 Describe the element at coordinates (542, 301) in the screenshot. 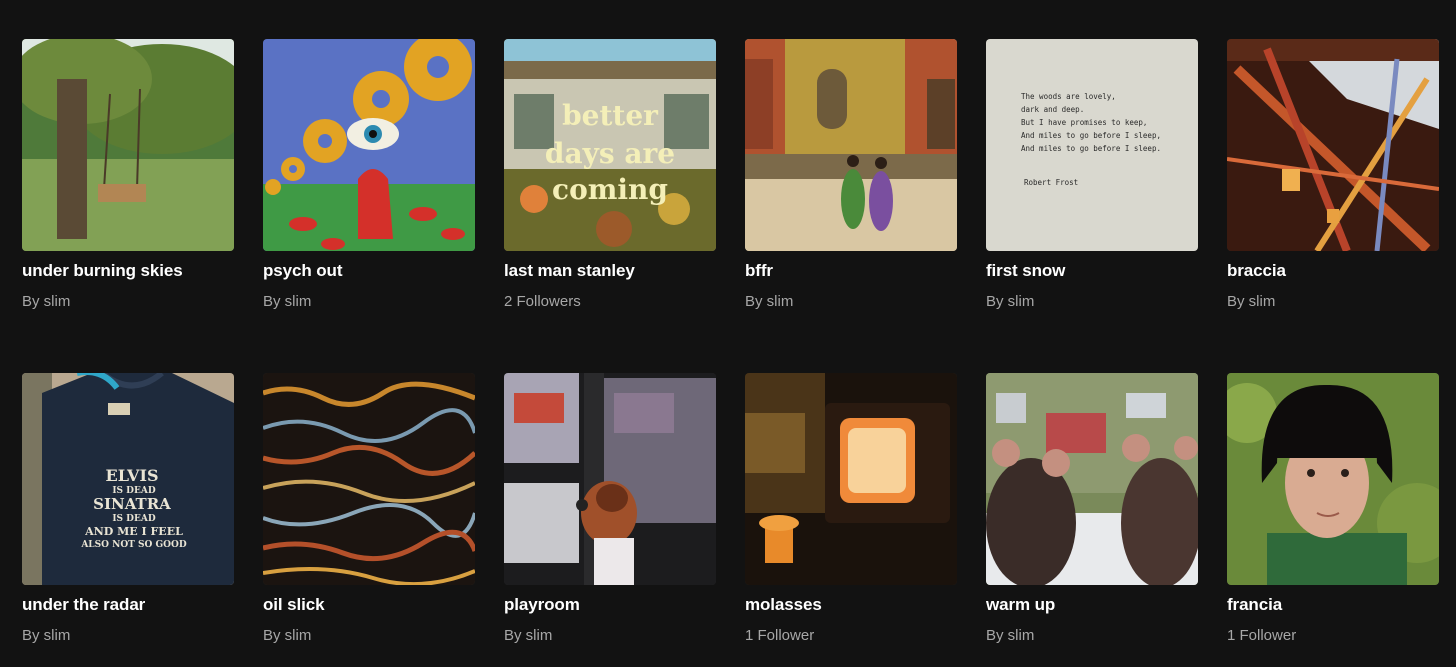

I see `playlist-subtitle: 2 Followers` at that location.